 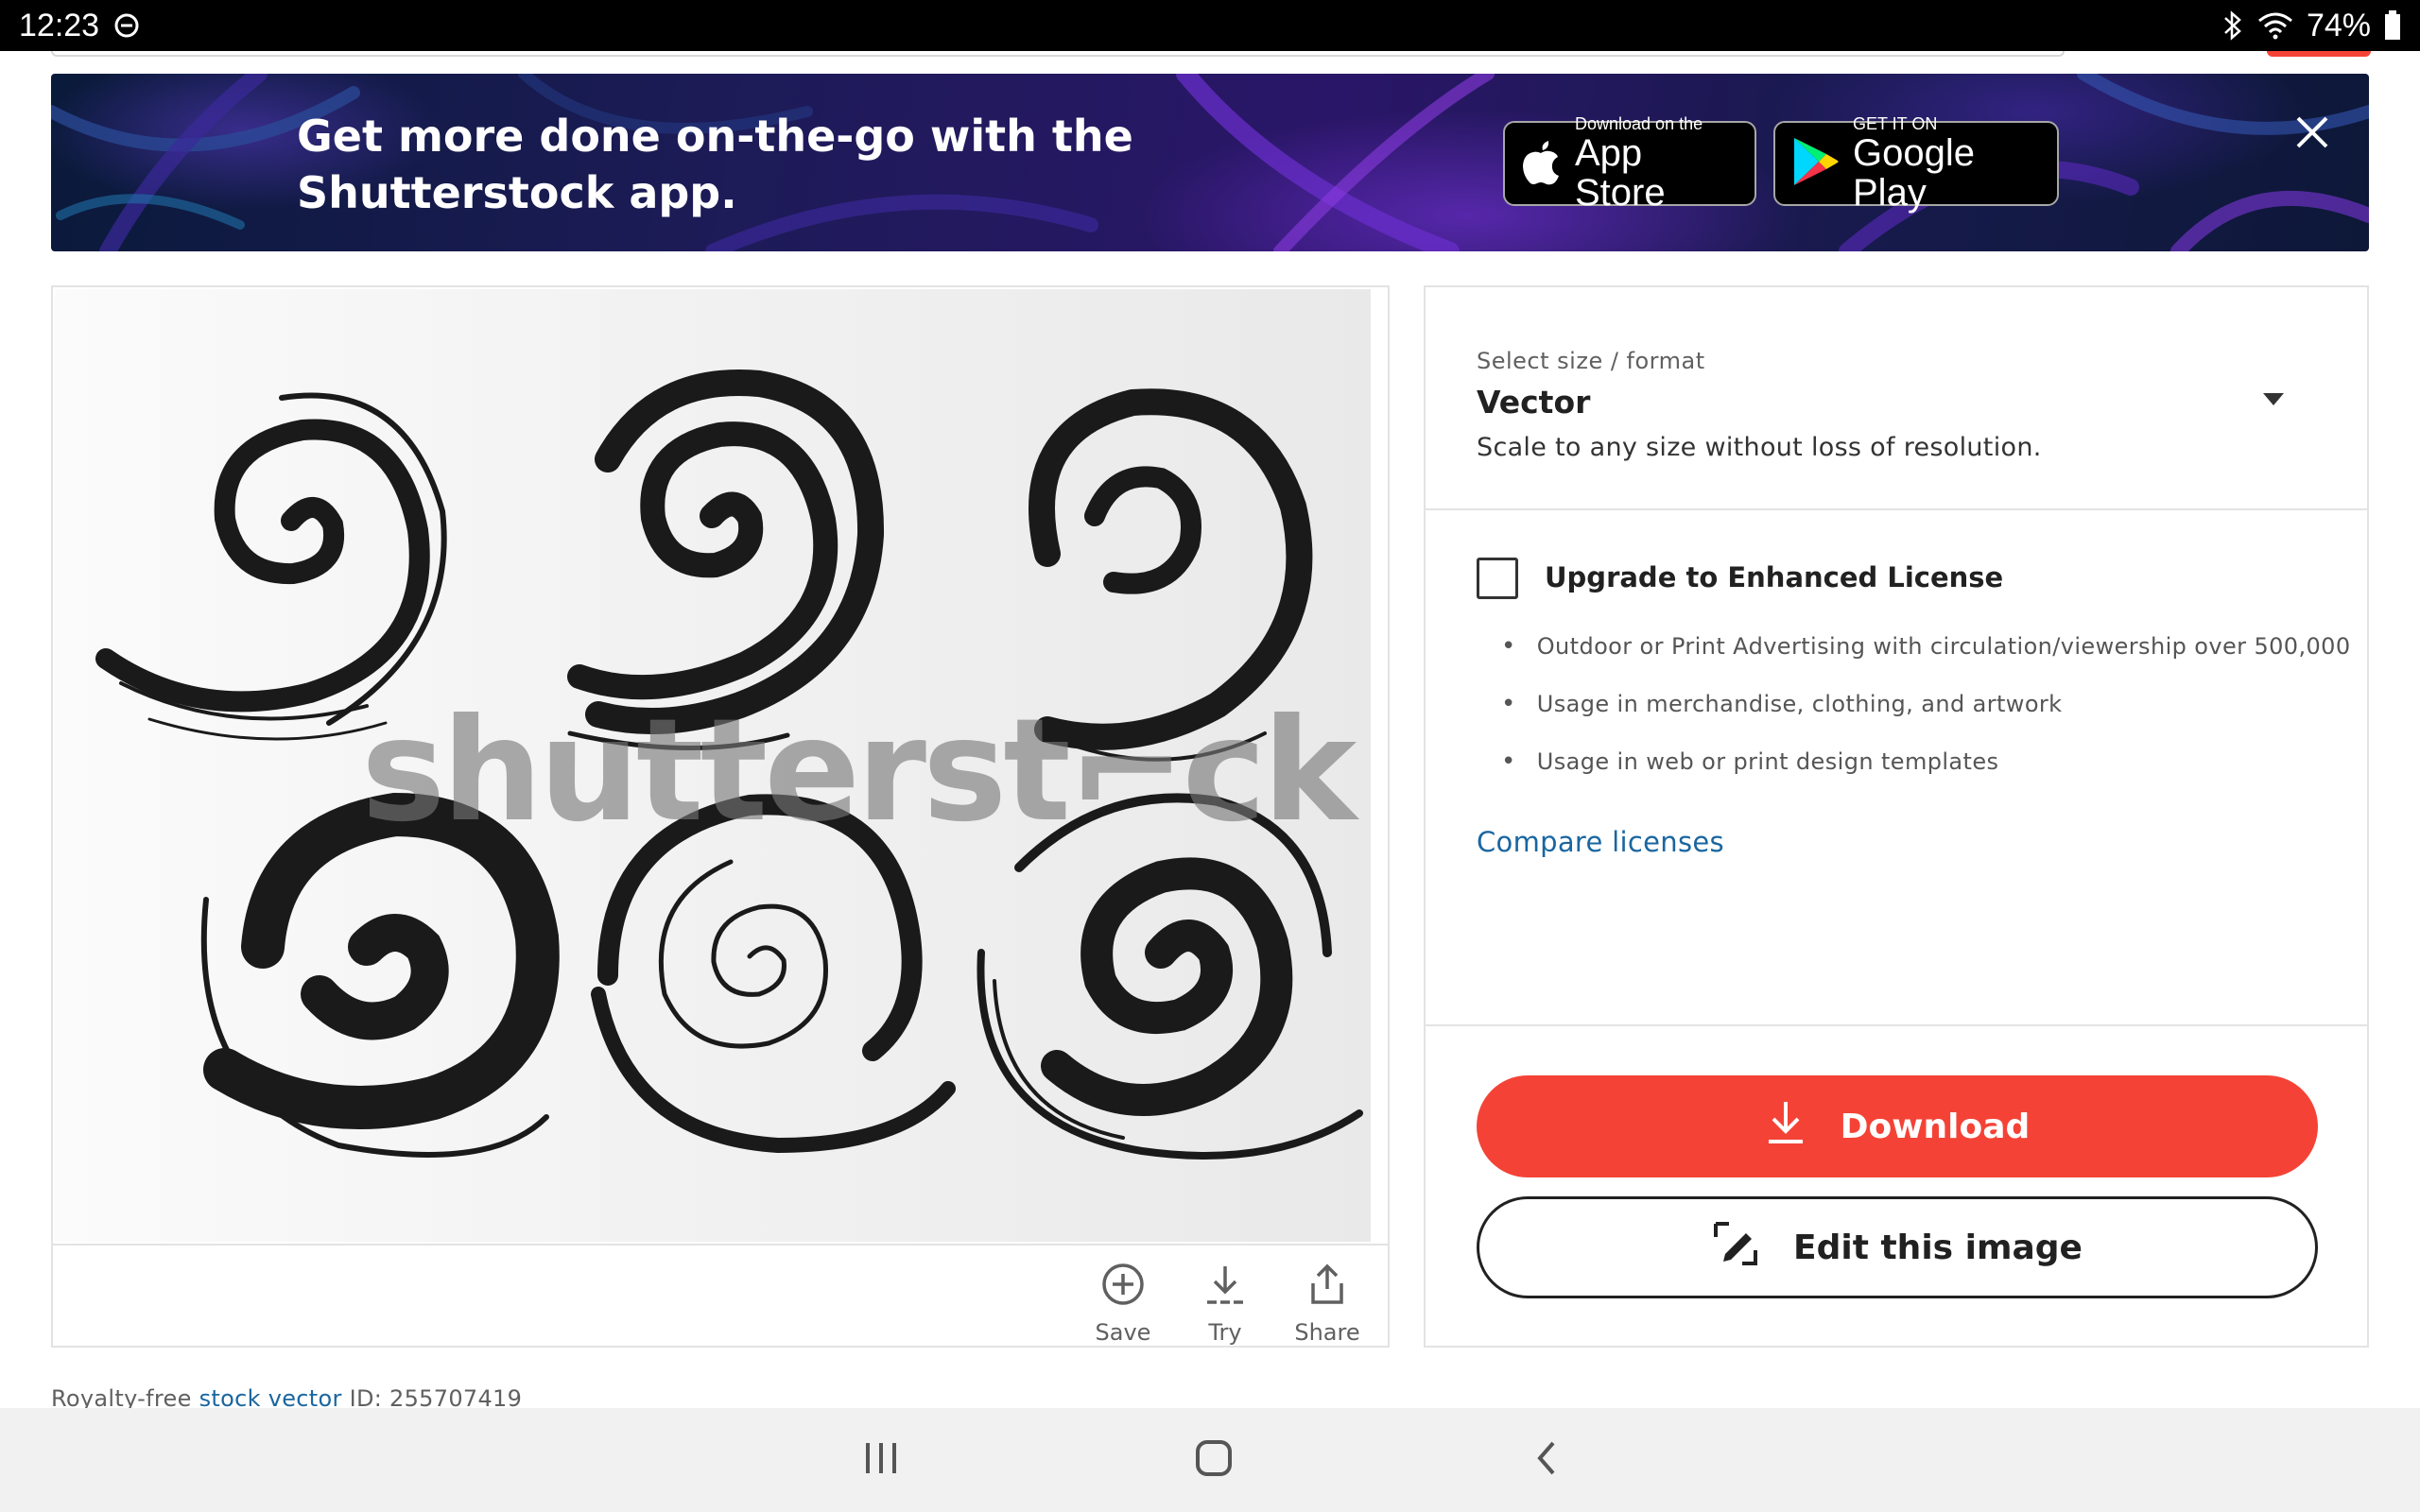 What do you see at coordinates (1225, 1332) in the screenshot?
I see `try-label: Try` at bounding box center [1225, 1332].